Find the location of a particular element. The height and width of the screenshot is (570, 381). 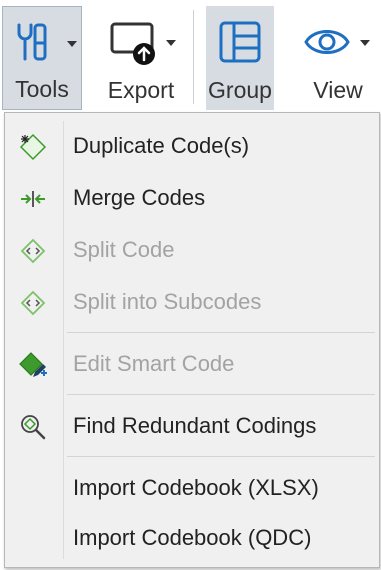

menu-item-duplicate-codes: Duplicate Code(s) is located at coordinates (192, 146).